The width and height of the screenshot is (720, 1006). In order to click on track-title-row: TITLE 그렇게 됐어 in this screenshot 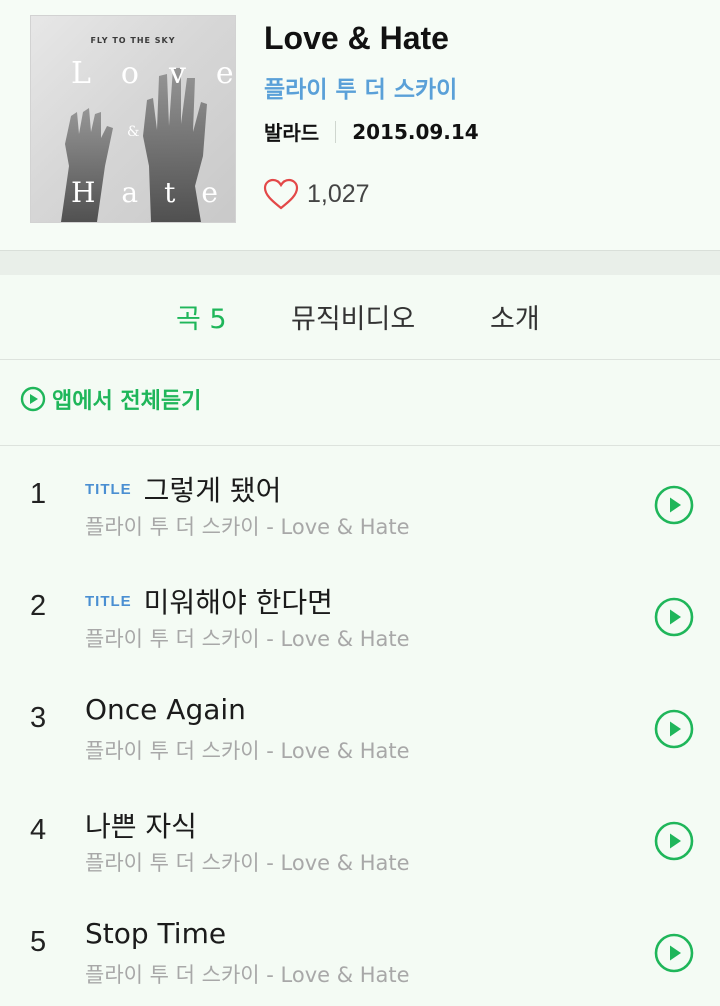, I will do `click(183, 489)`.